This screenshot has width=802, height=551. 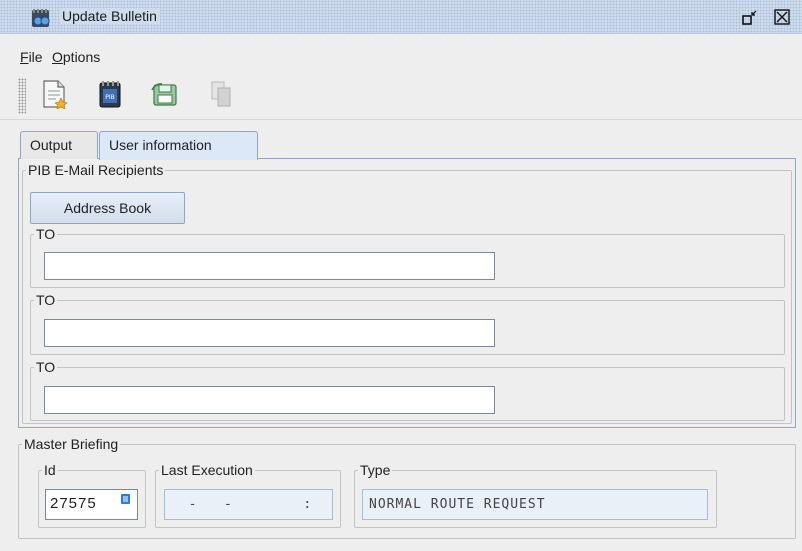 What do you see at coordinates (107, 208) in the screenshot?
I see `address-book-button: Address Book` at bounding box center [107, 208].